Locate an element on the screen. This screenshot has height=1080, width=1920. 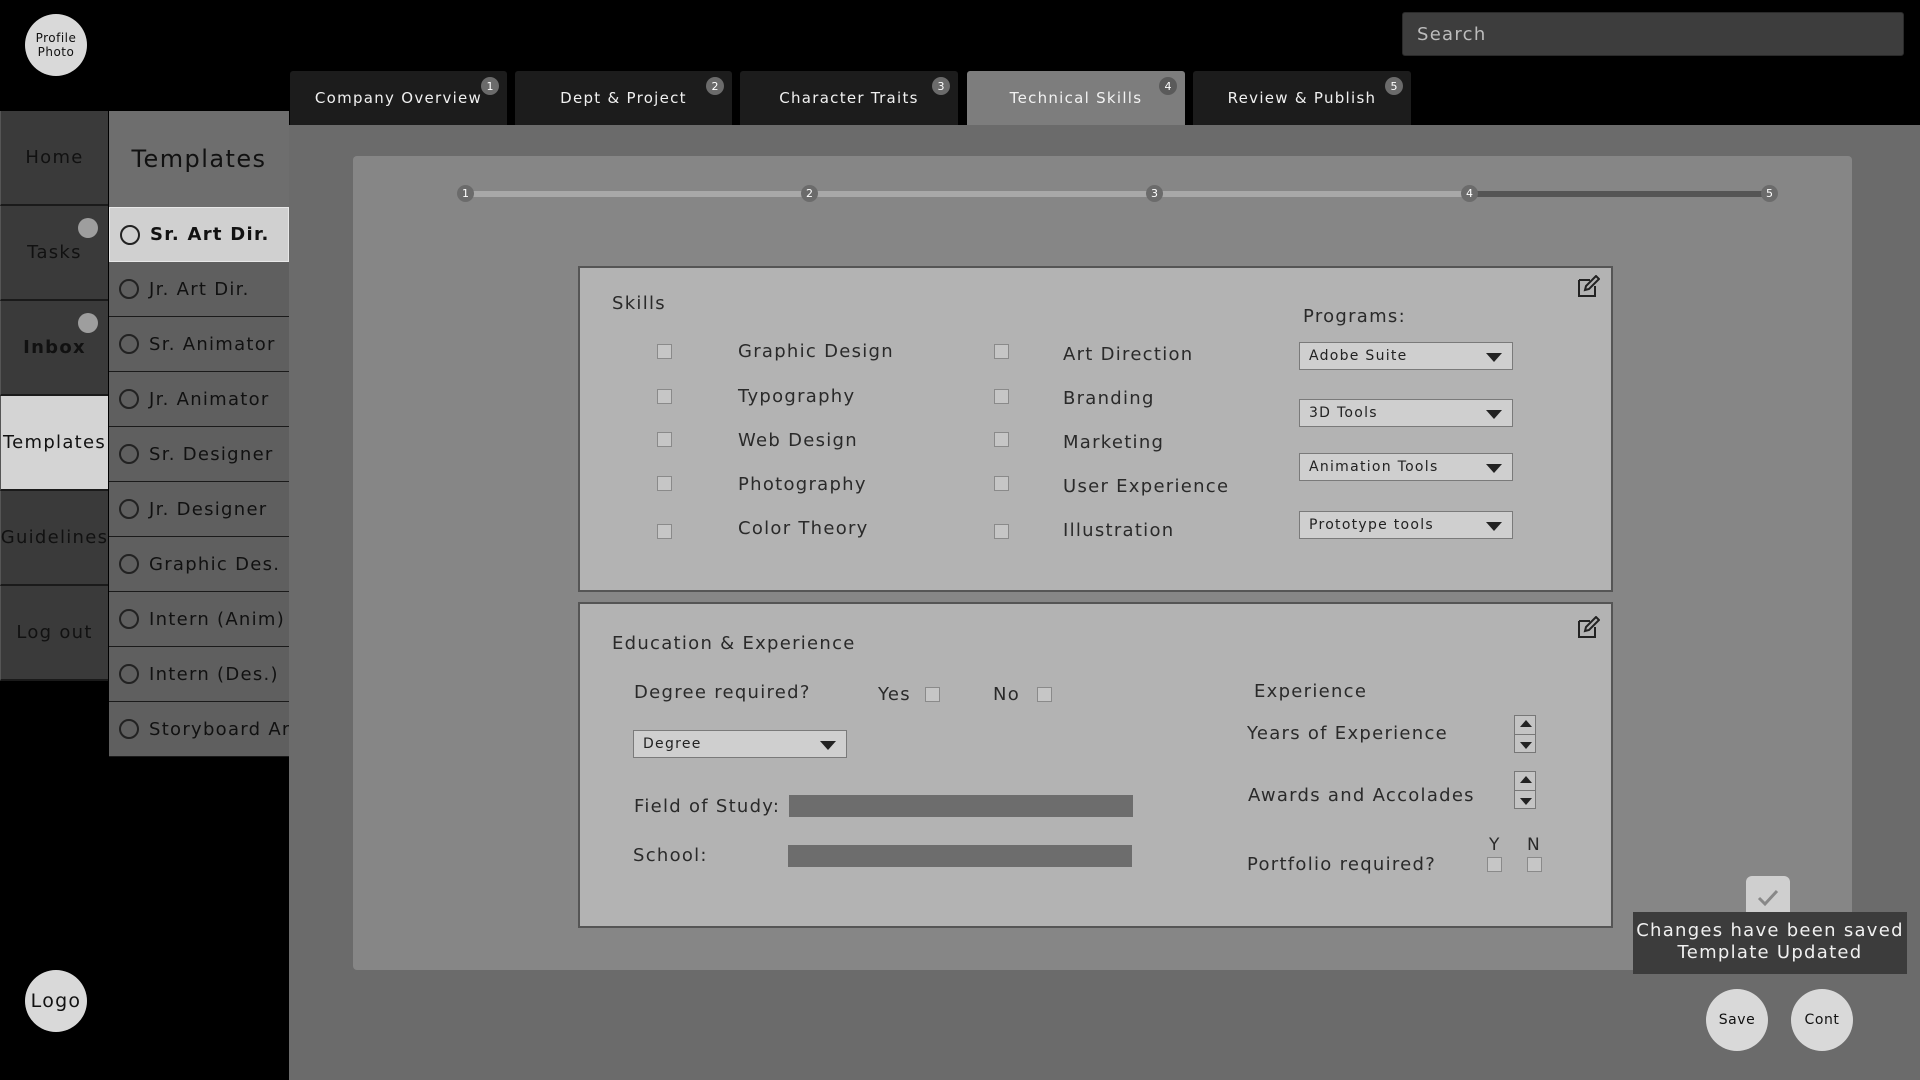
tab-company-overview: Company Overview 1 is located at coordinates (398, 98).